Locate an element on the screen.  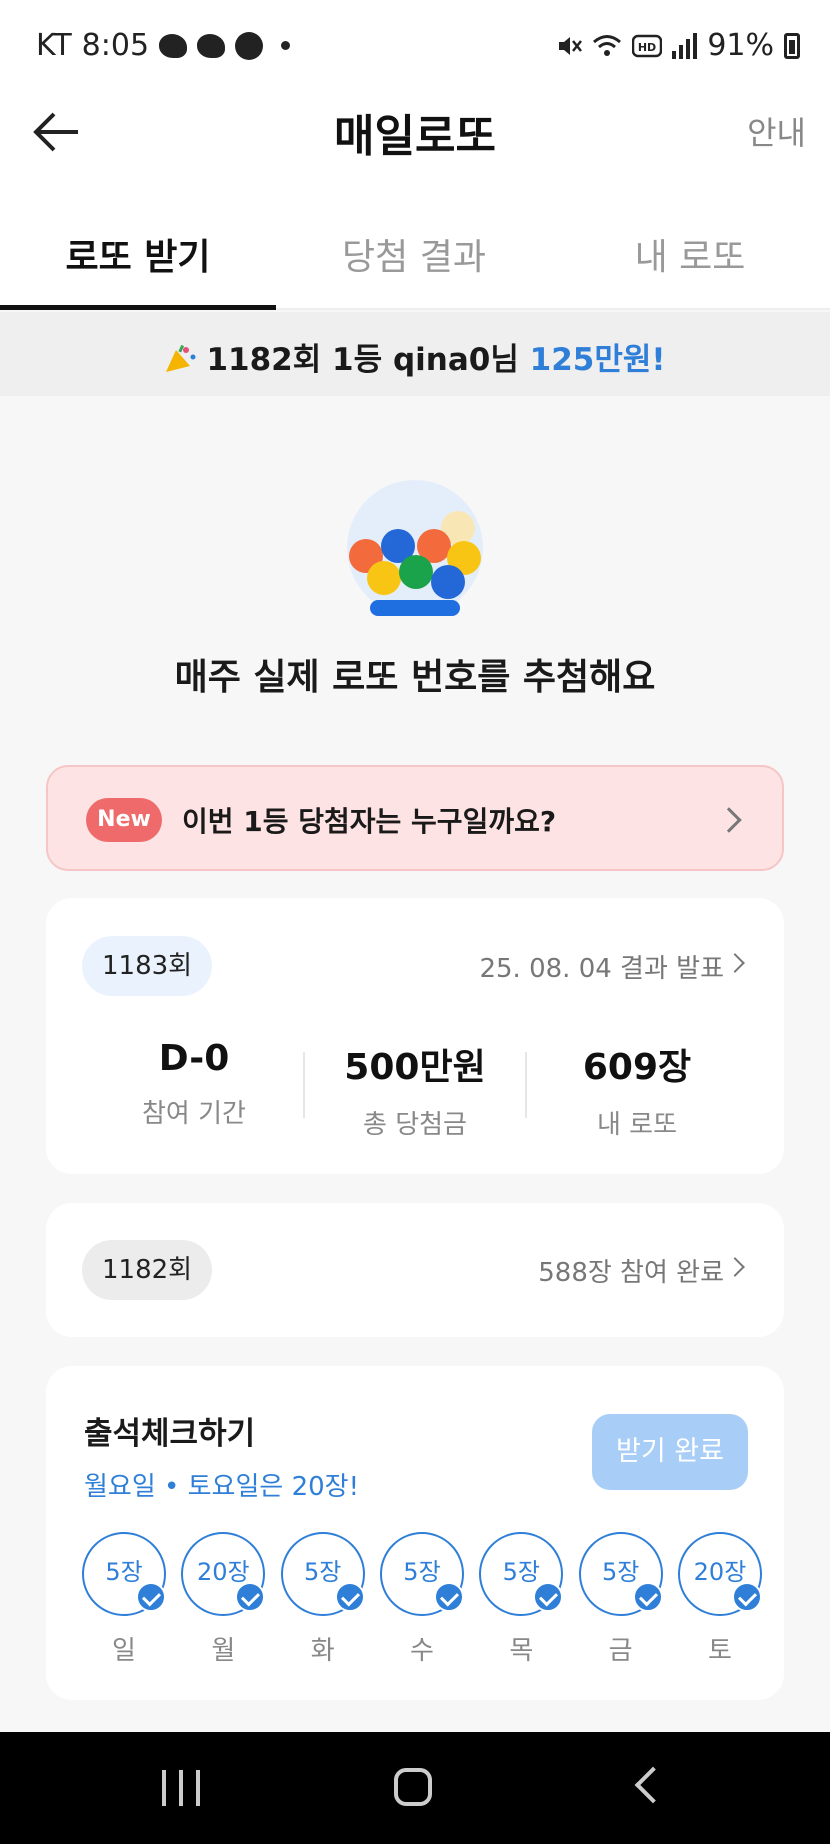
system-nav-bar is located at coordinates (415, 1788).